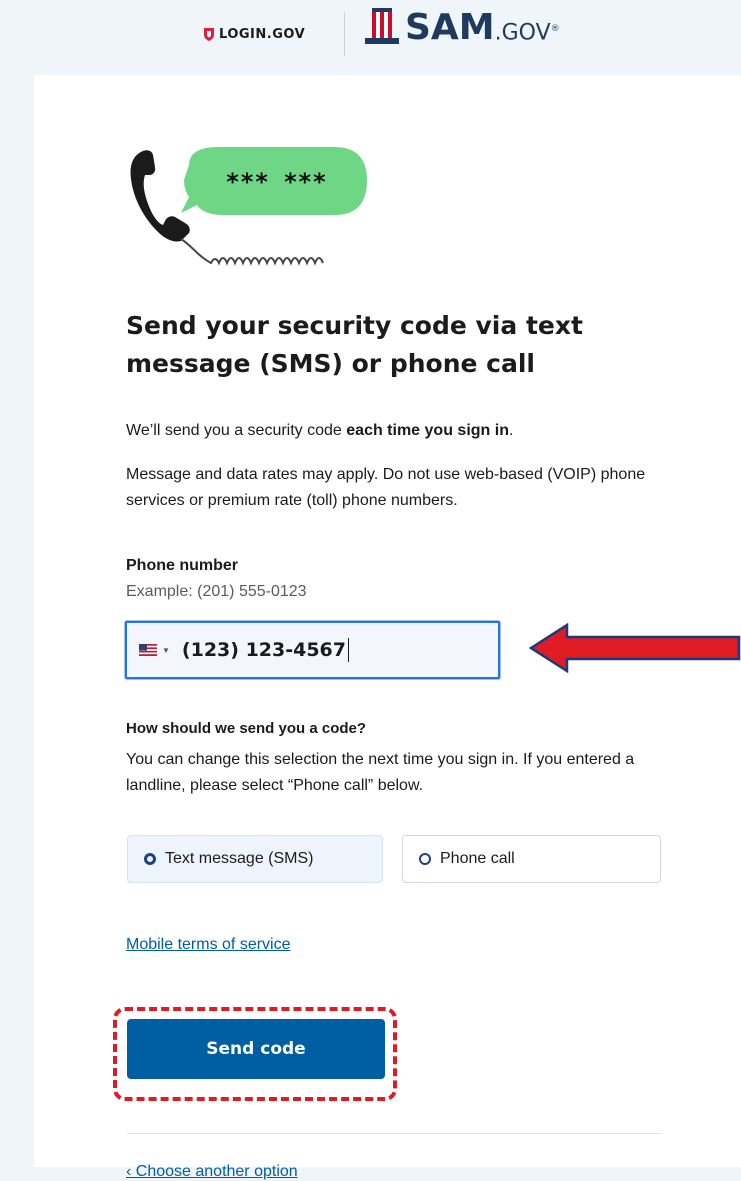 The height and width of the screenshot is (1181, 741). What do you see at coordinates (394, 1133) in the screenshot?
I see `divider` at bounding box center [394, 1133].